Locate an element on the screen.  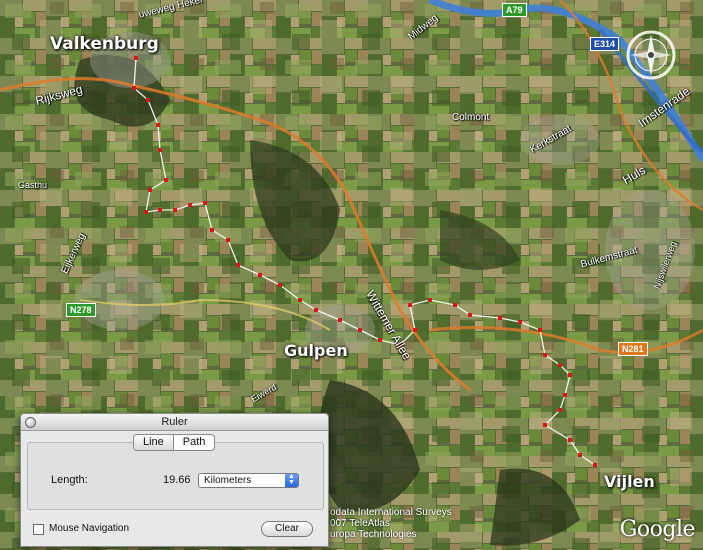
shield-a79: A79 is located at coordinates (514, 10).